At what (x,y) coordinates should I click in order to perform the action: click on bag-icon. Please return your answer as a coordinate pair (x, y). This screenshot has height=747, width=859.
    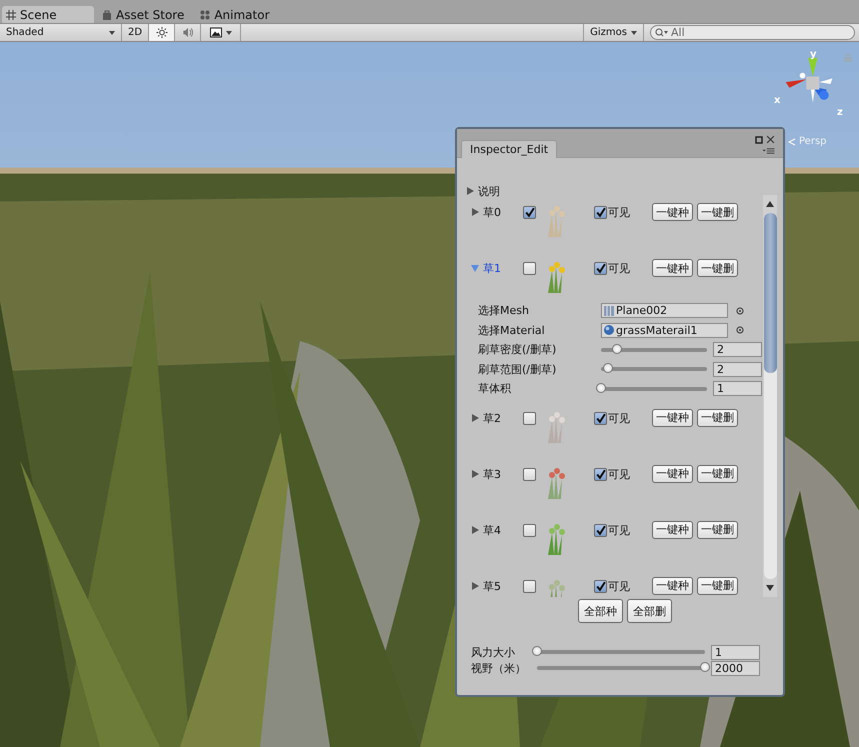
    Looking at the image, I should click on (107, 15).